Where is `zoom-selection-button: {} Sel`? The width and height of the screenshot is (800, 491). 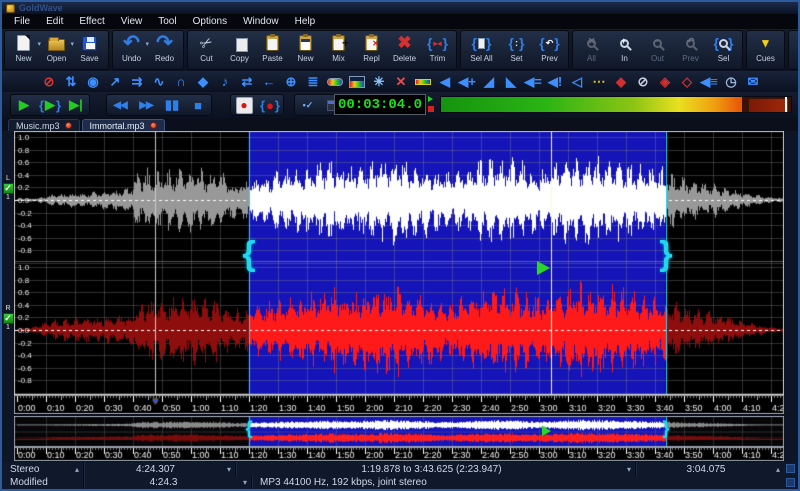
zoom-selection-button: {} Sel is located at coordinates (723, 50).